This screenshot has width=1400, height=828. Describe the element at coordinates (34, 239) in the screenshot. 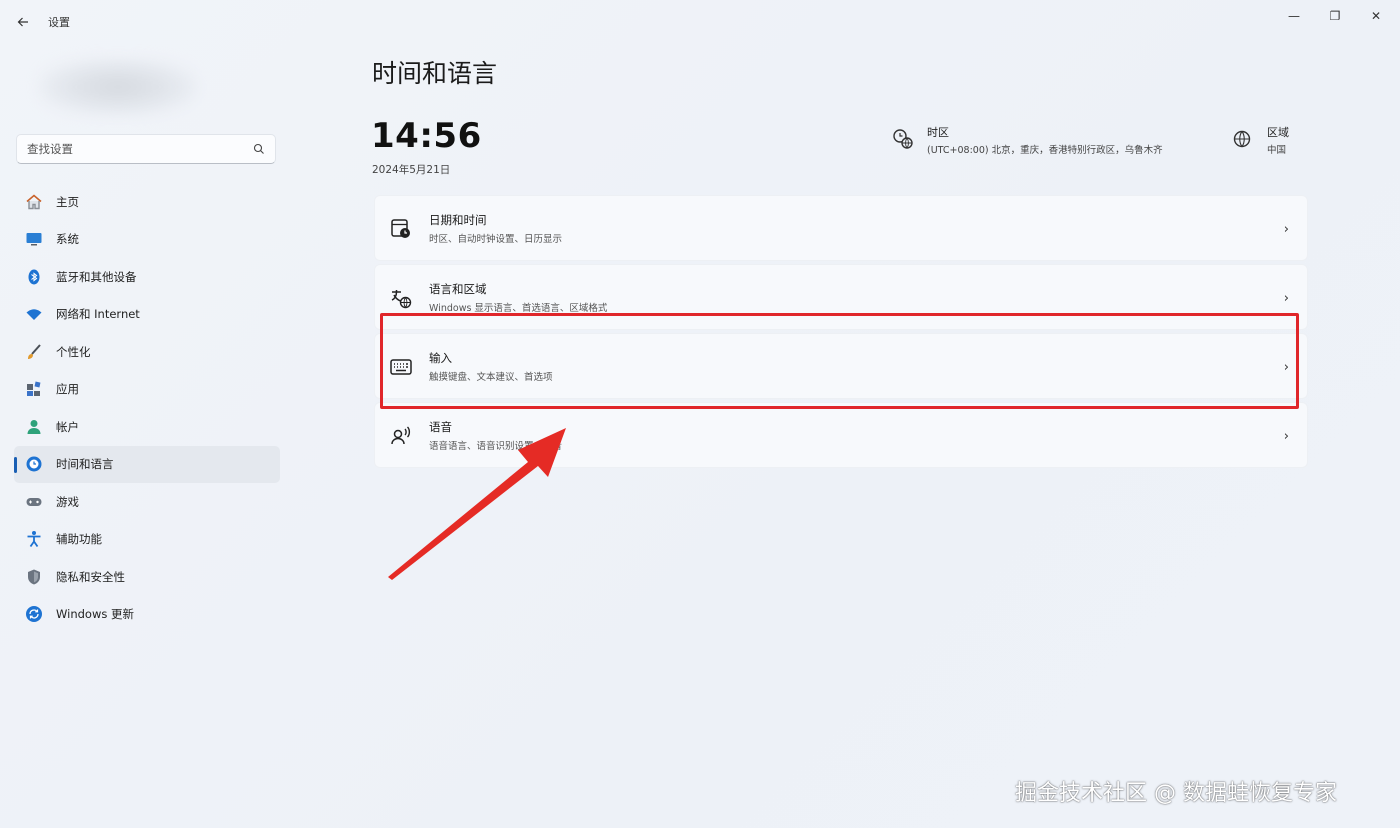

I see `system-icon` at that location.